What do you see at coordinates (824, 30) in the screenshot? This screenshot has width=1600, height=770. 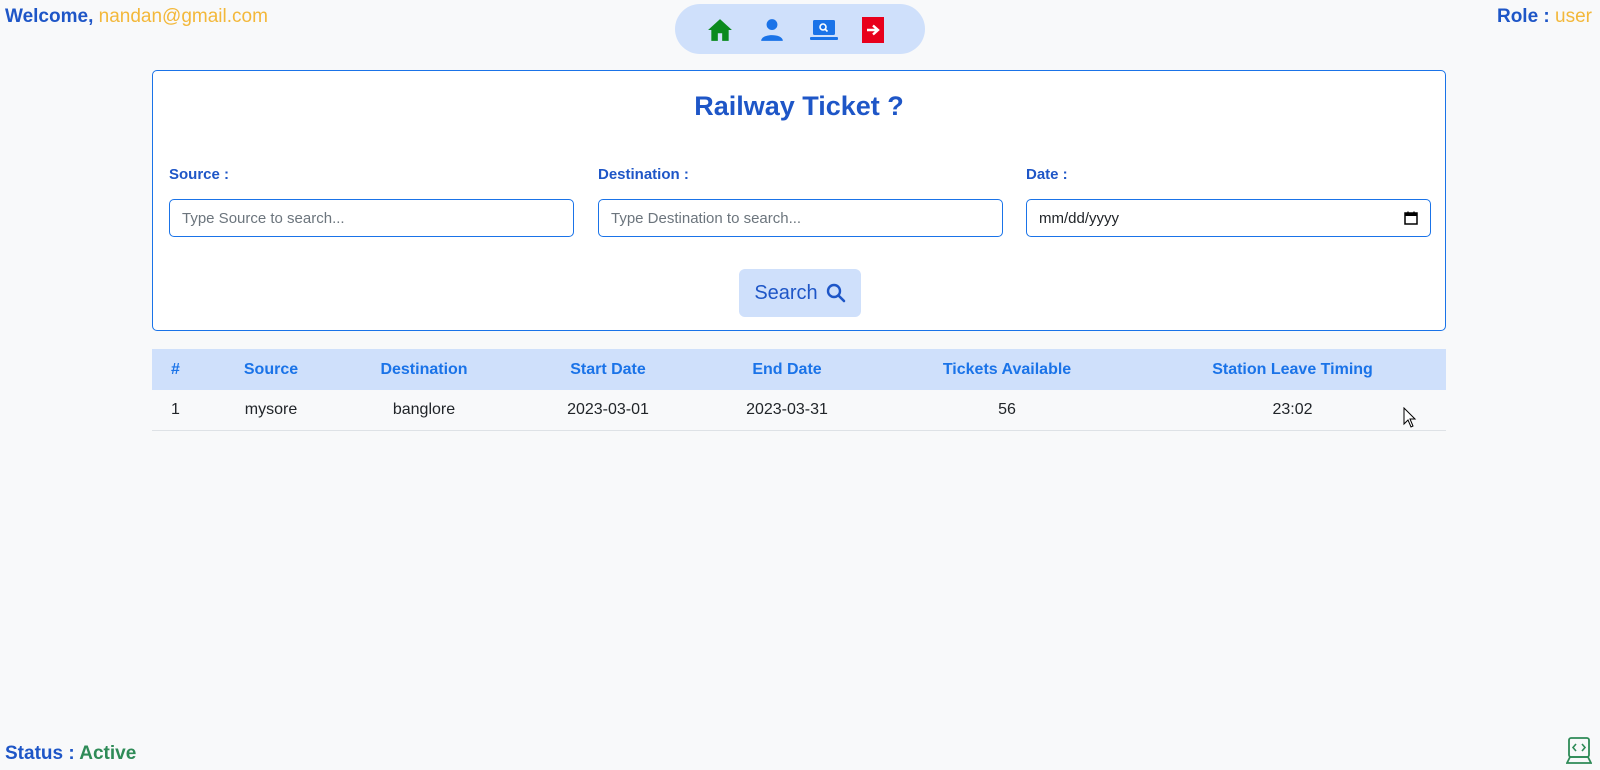 I see `laptop-search-icon` at bounding box center [824, 30].